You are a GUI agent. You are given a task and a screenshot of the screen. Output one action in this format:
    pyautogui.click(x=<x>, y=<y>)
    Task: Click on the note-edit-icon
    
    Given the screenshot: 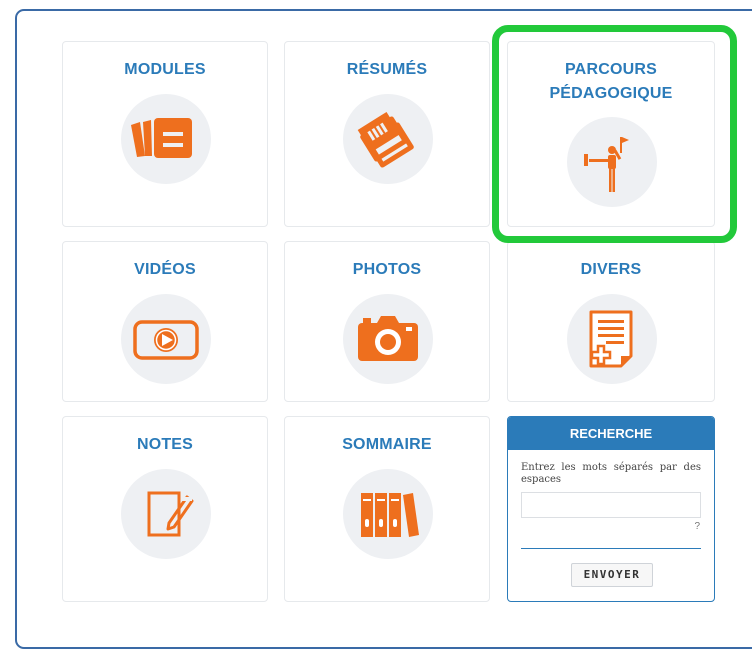 What is the action you would take?
    pyautogui.click(x=166, y=514)
    